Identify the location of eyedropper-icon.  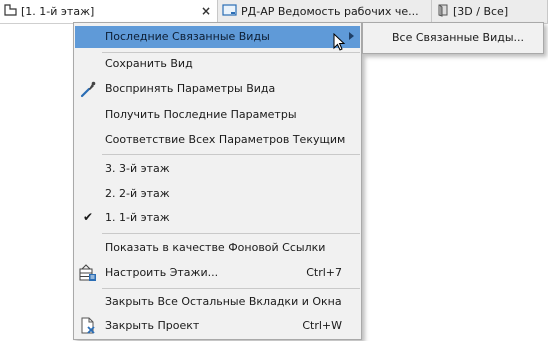
(88, 89).